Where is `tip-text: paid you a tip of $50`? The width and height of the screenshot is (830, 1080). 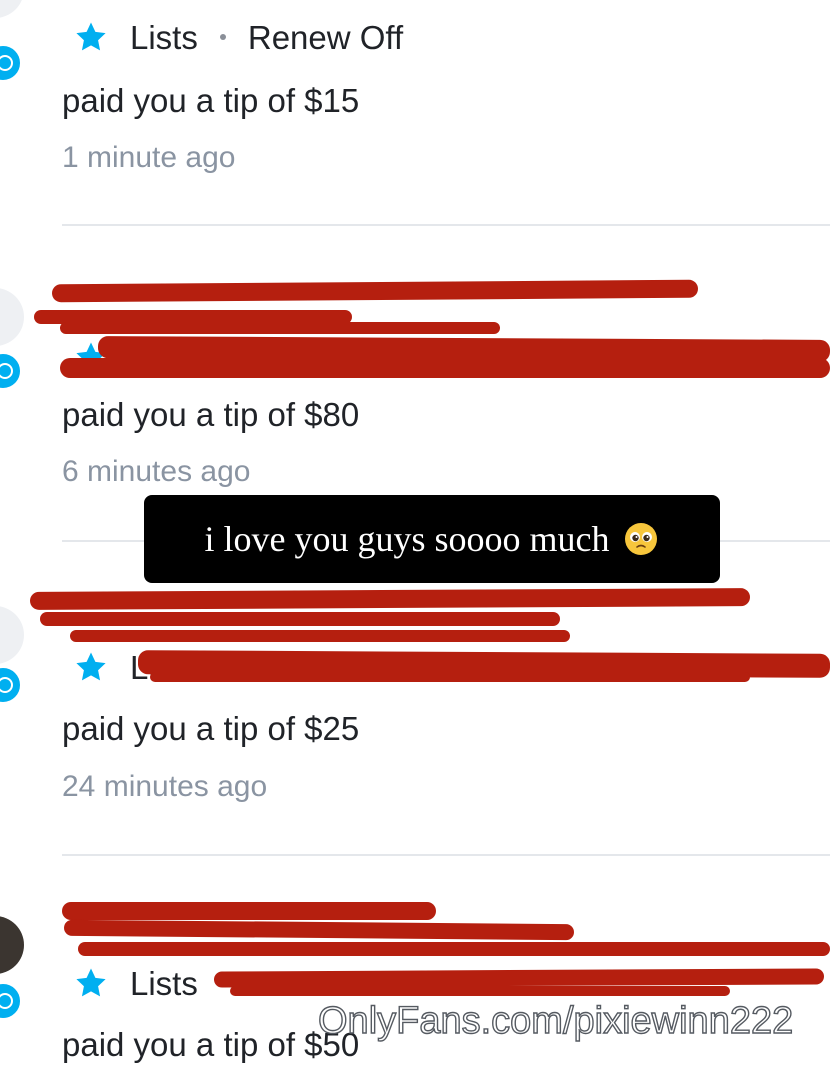
tip-text: paid you a tip of $50 is located at coordinates (211, 1044).